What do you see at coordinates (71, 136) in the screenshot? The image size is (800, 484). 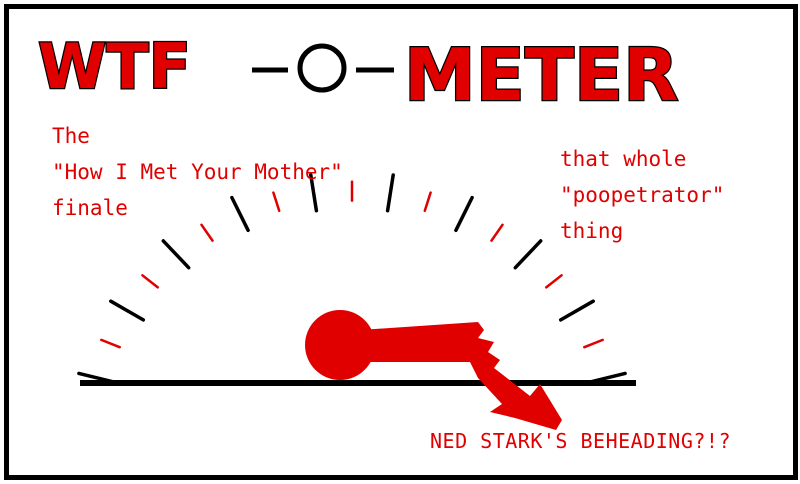 I see `label-left-line1: The` at bounding box center [71, 136].